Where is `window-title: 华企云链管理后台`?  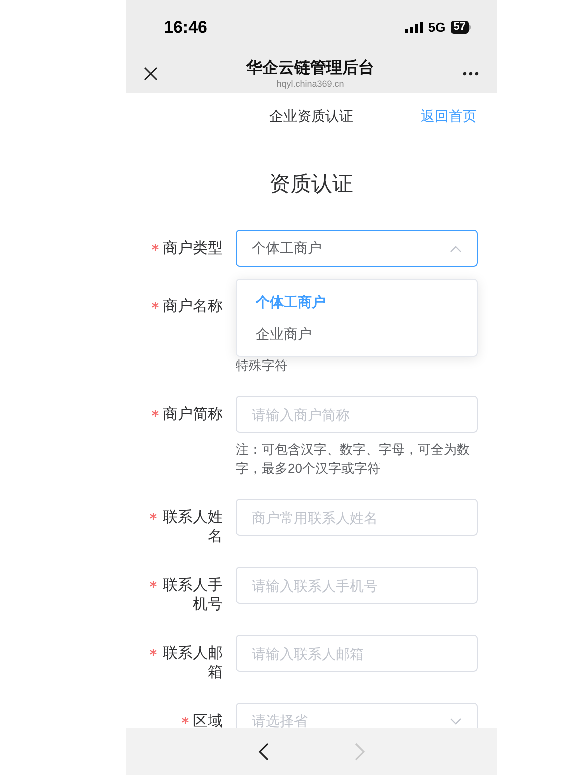
window-title: 华企云链管理后台 is located at coordinates (310, 68).